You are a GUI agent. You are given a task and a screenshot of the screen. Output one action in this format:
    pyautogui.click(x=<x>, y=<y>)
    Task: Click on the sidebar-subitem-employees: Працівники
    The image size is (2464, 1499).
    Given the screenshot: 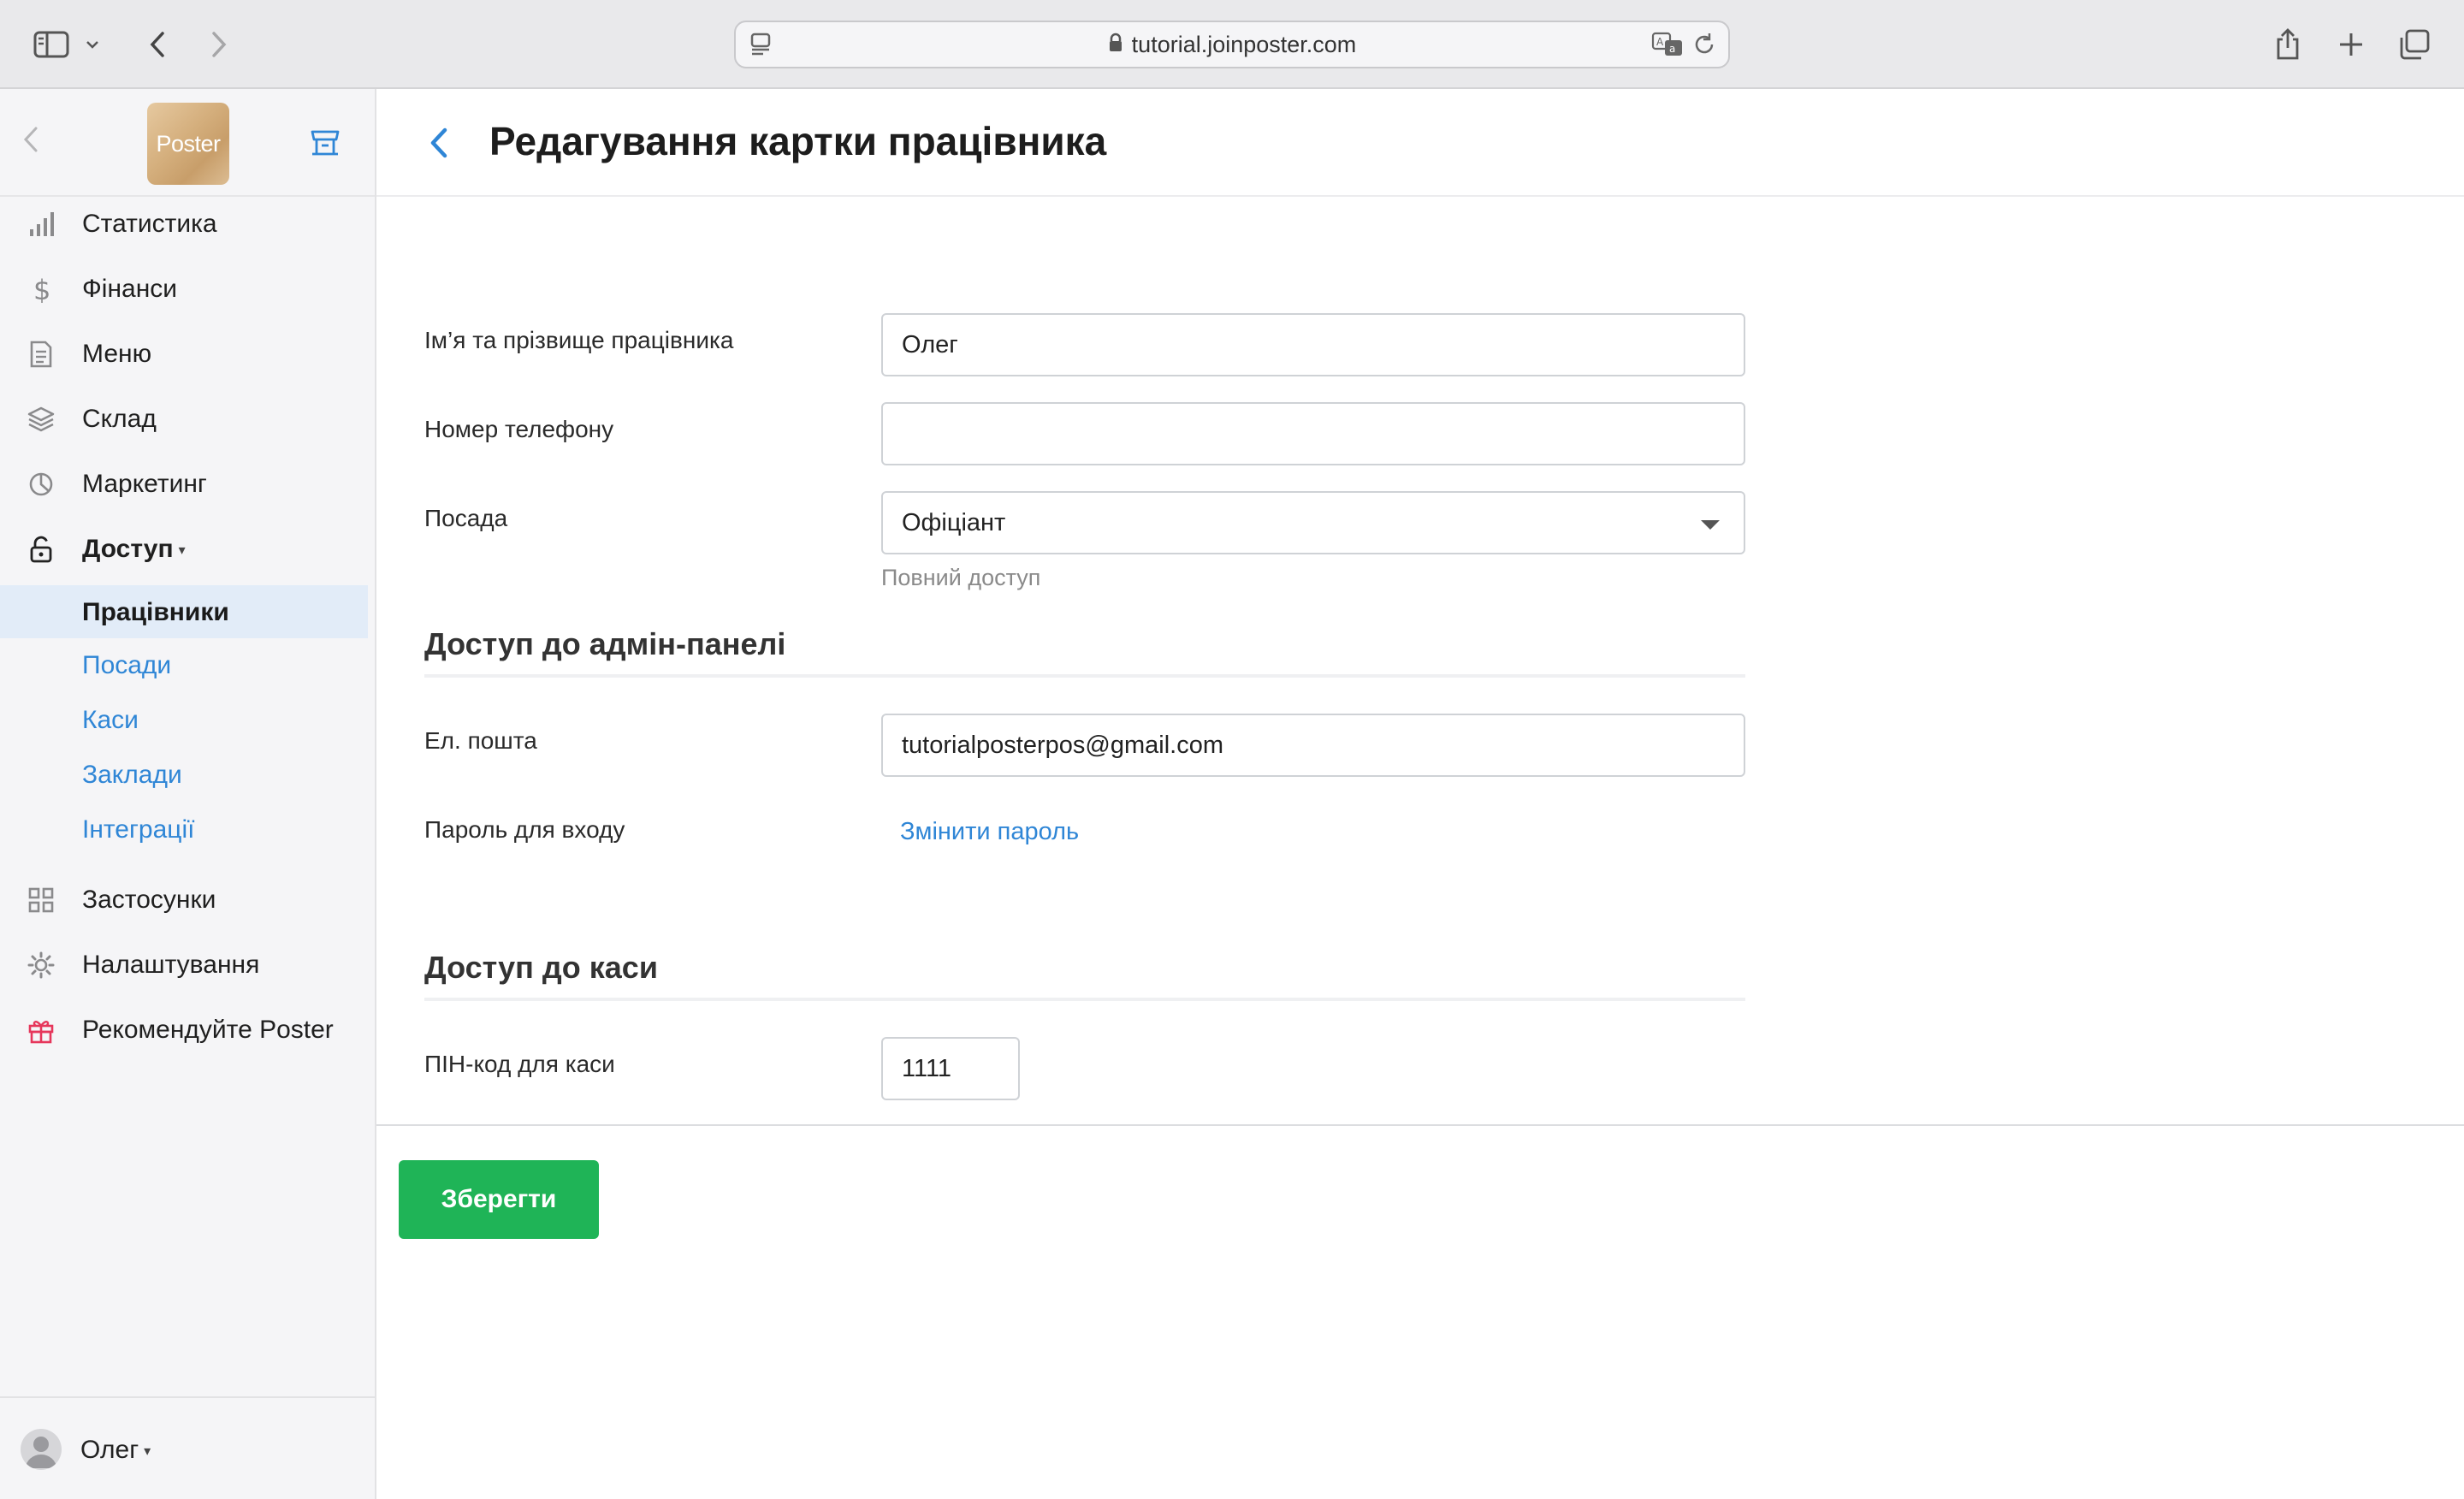 What is the action you would take?
    pyautogui.click(x=184, y=611)
    